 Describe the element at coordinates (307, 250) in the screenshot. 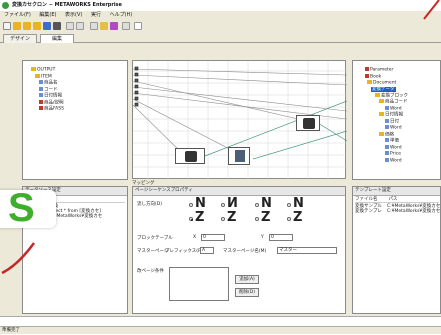

I see `master-page-name-field: マスター` at that location.